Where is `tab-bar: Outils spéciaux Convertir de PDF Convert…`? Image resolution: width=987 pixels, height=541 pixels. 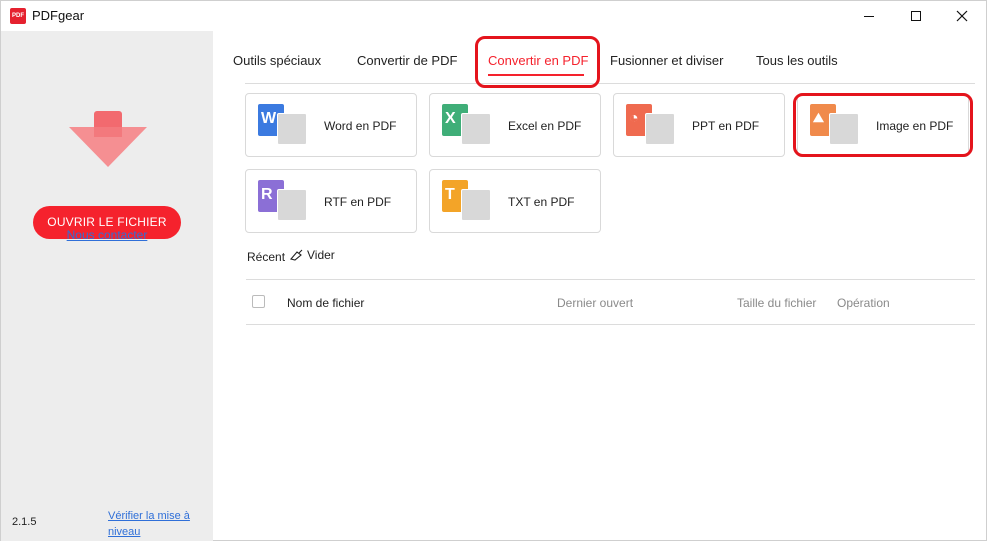
tab-bar: Outils spéciaux Convertir de PDF Convert… is located at coordinates (600, 58).